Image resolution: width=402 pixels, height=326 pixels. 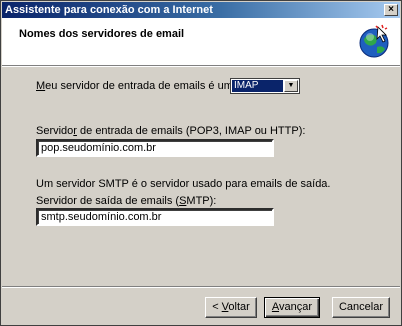 What do you see at coordinates (109, 10) in the screenshot?
I see `window-title: Assistente para conexão com a Internet` at bounding box center [109, 10].